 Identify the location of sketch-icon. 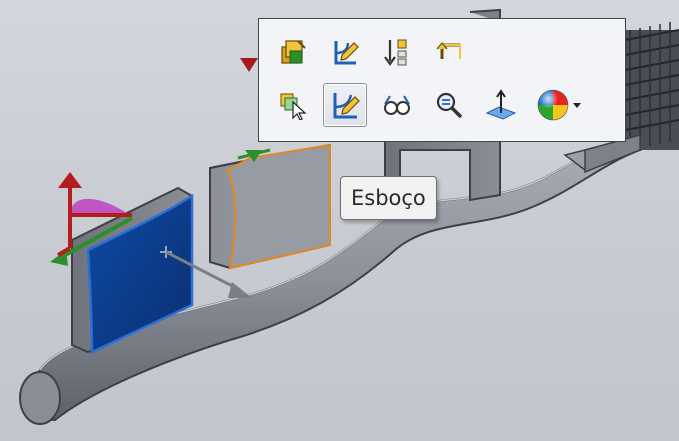
(345, 105).